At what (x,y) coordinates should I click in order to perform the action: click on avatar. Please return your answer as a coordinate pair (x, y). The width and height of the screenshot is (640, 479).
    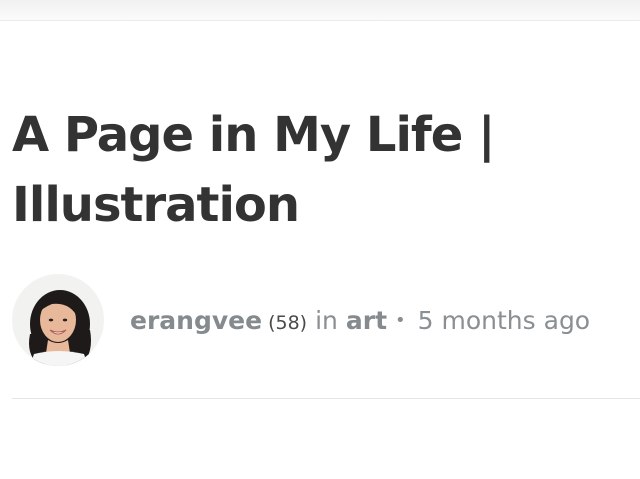
    Looking at the image, I should click on (58, 320).